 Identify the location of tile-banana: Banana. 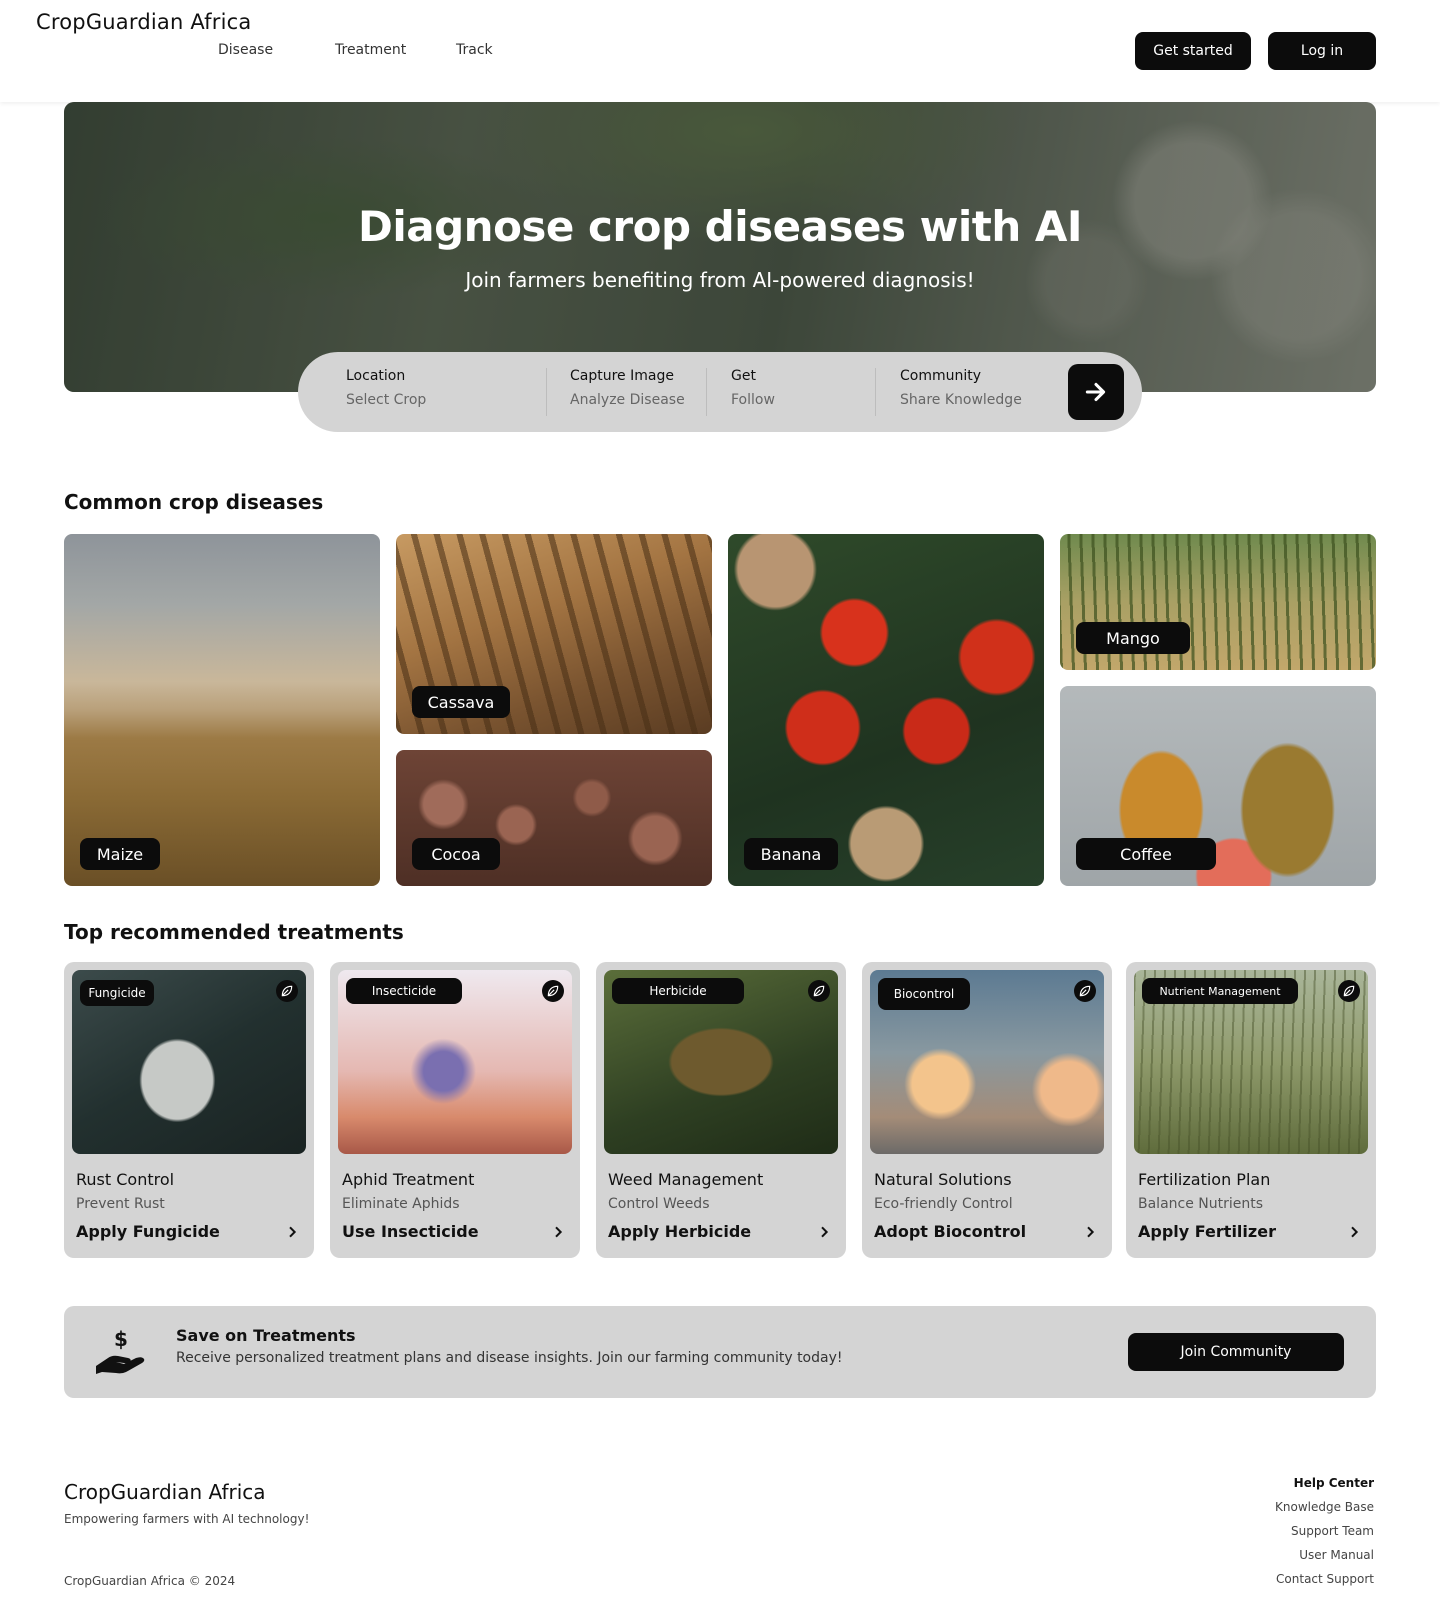
(886, 710).